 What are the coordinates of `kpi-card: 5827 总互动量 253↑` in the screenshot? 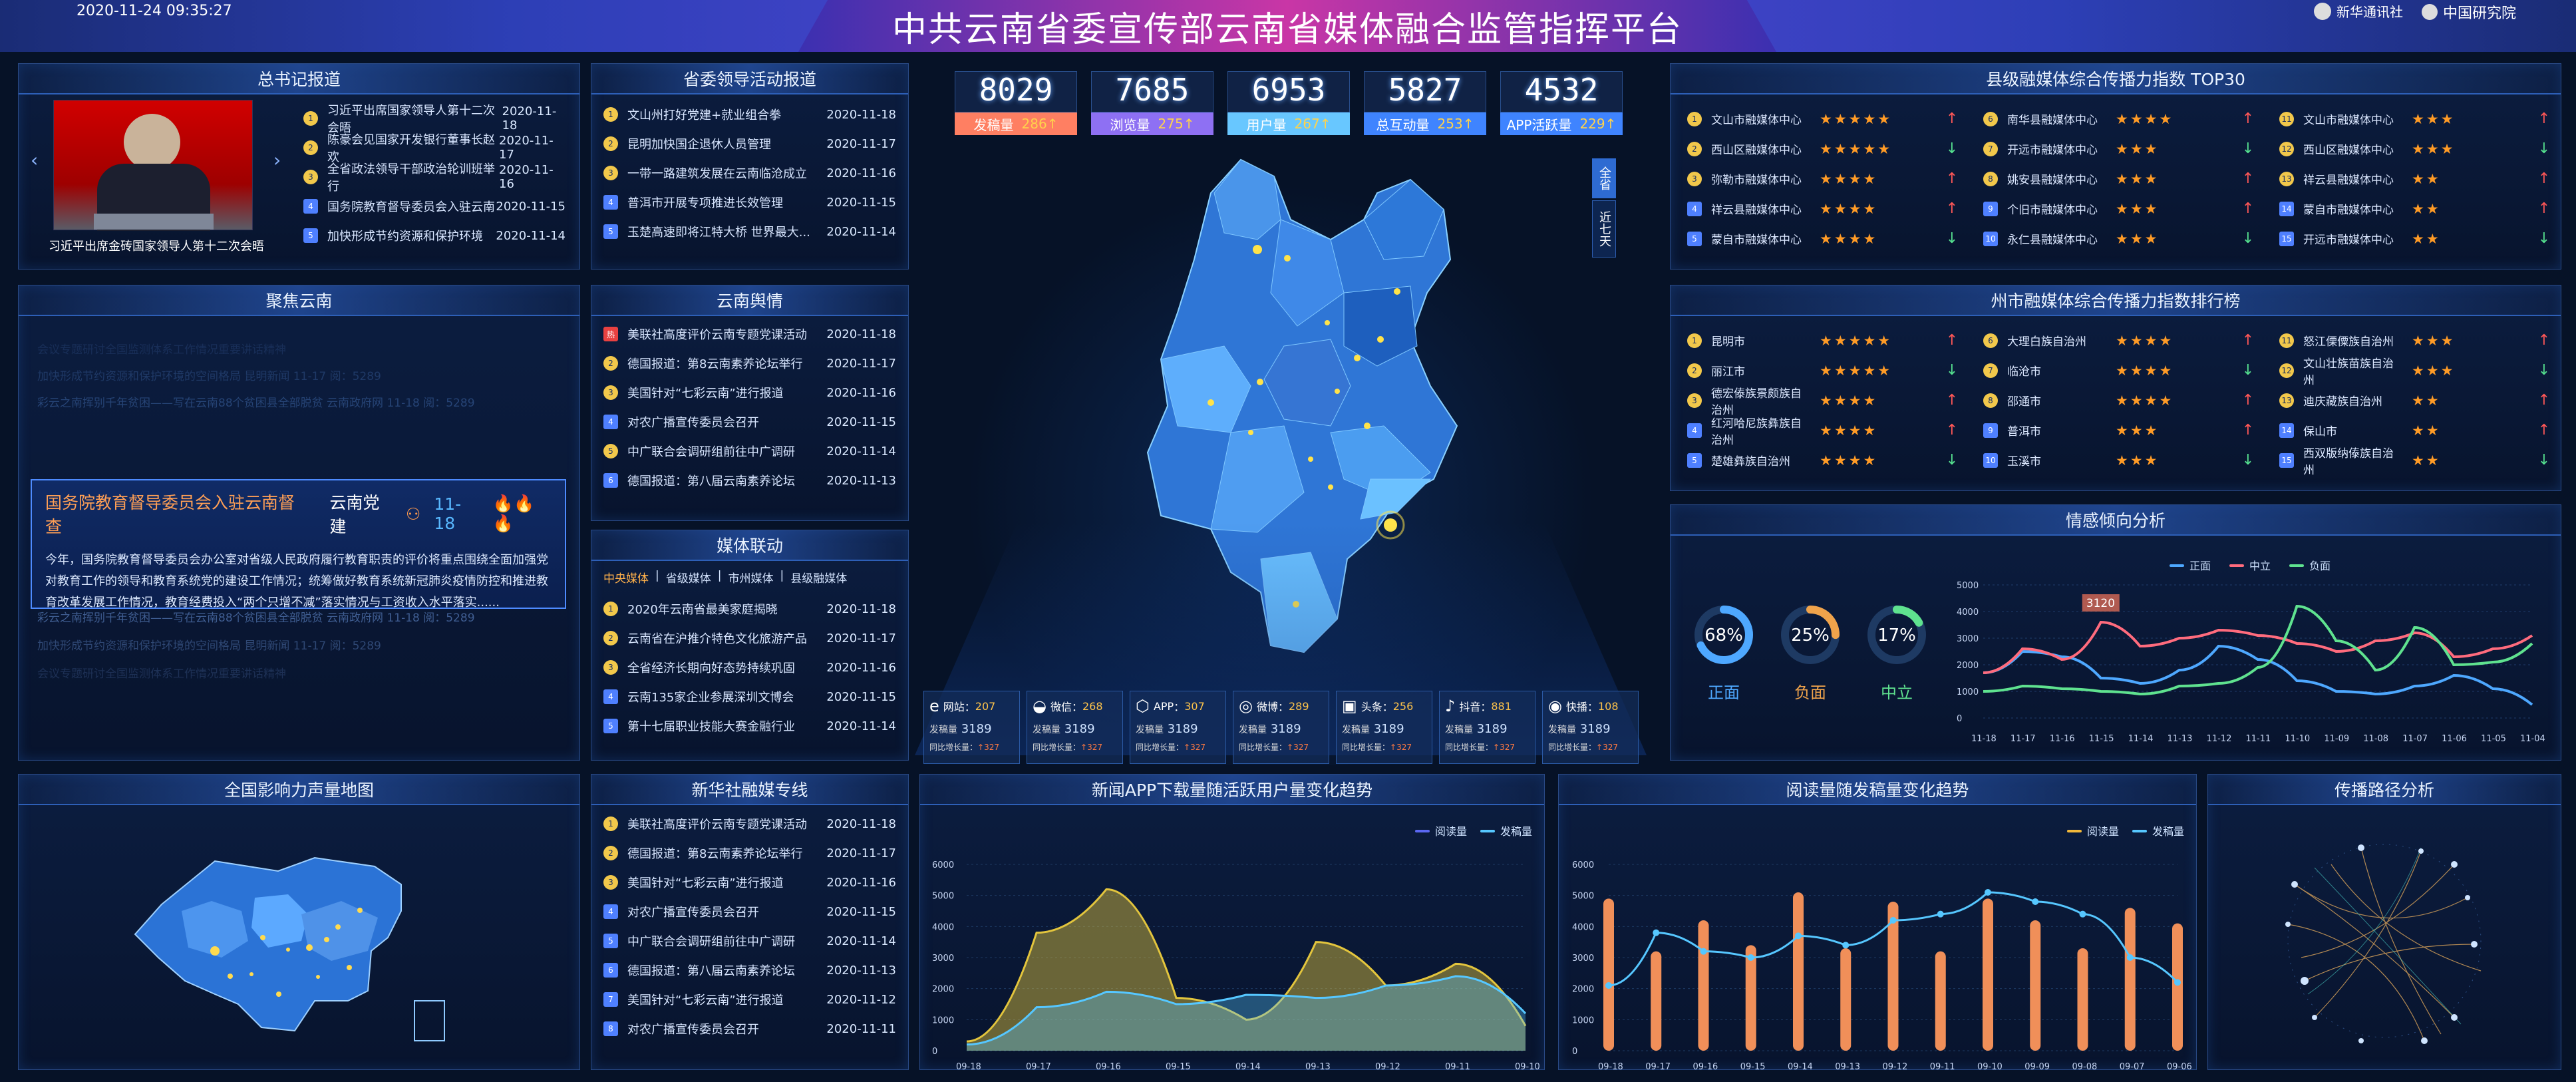 It's located at (1425, 103).